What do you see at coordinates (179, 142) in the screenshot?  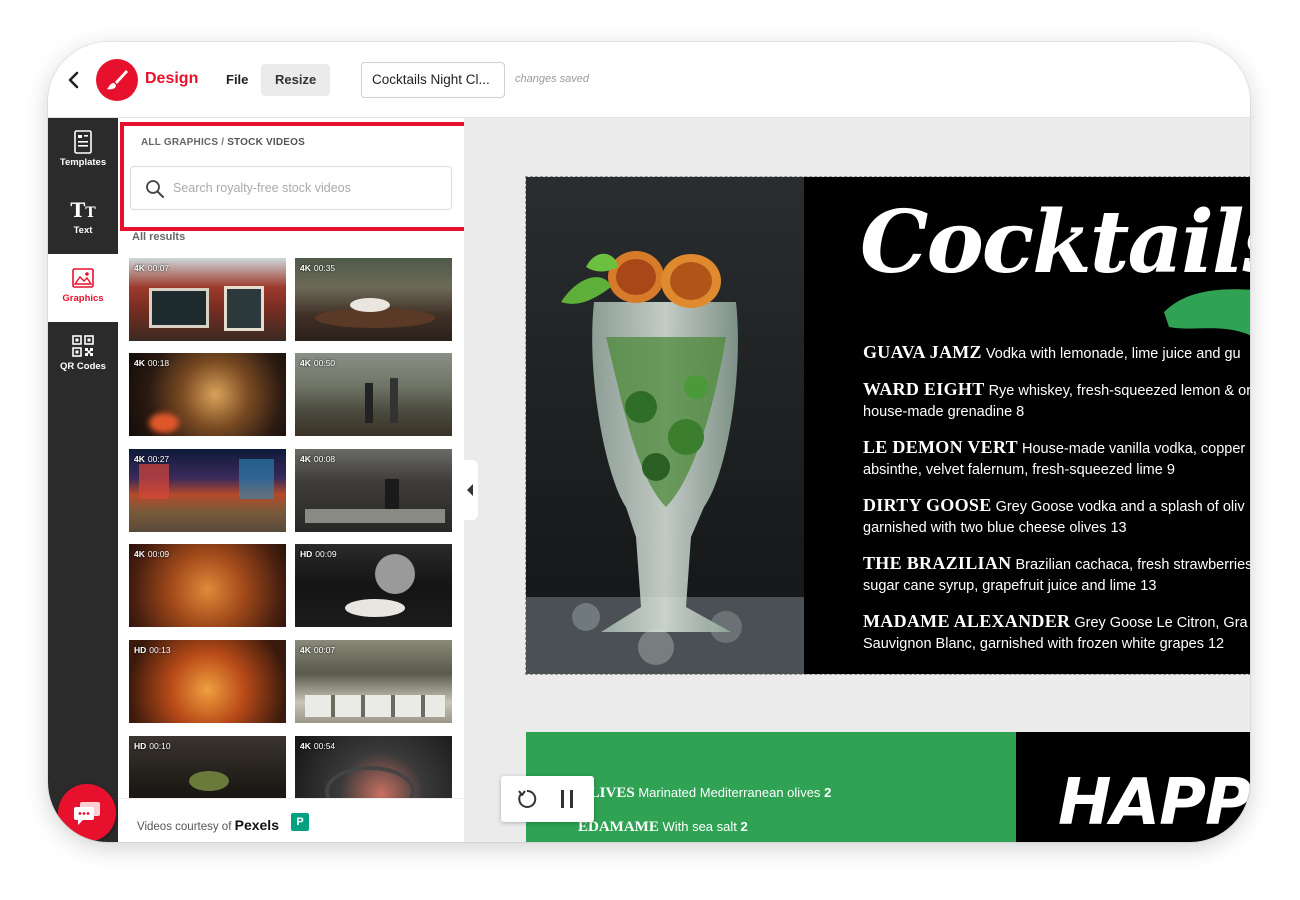 I see `breadcrumb-all-graphics: ALL GRAPHICS` at bounding box center [179, 142].